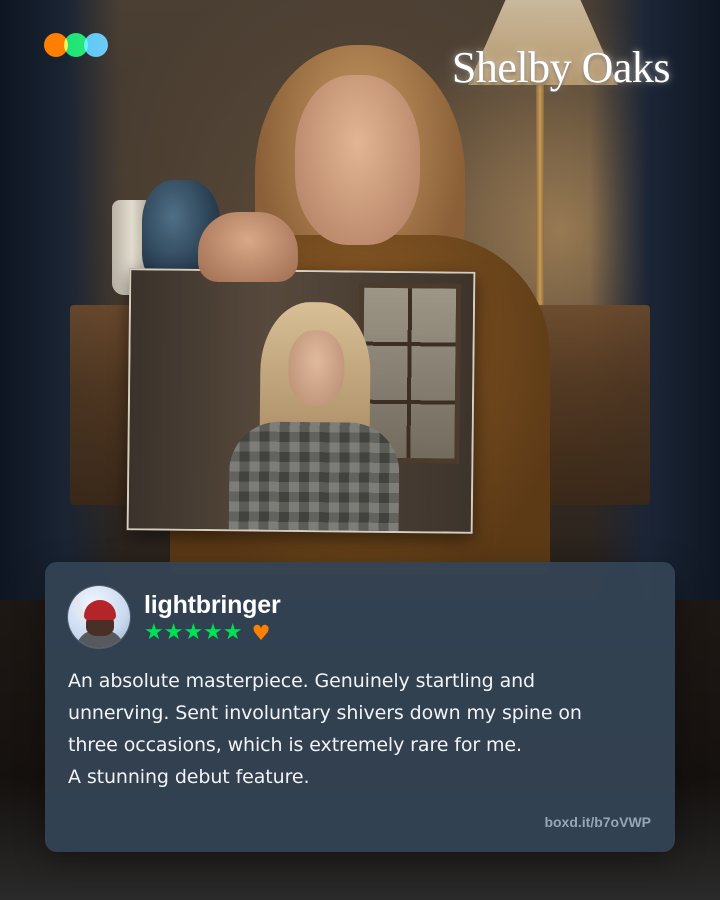 This screenshot has height=900, width=720. I want to click on photo-girl-shirt, so click(314, 477).